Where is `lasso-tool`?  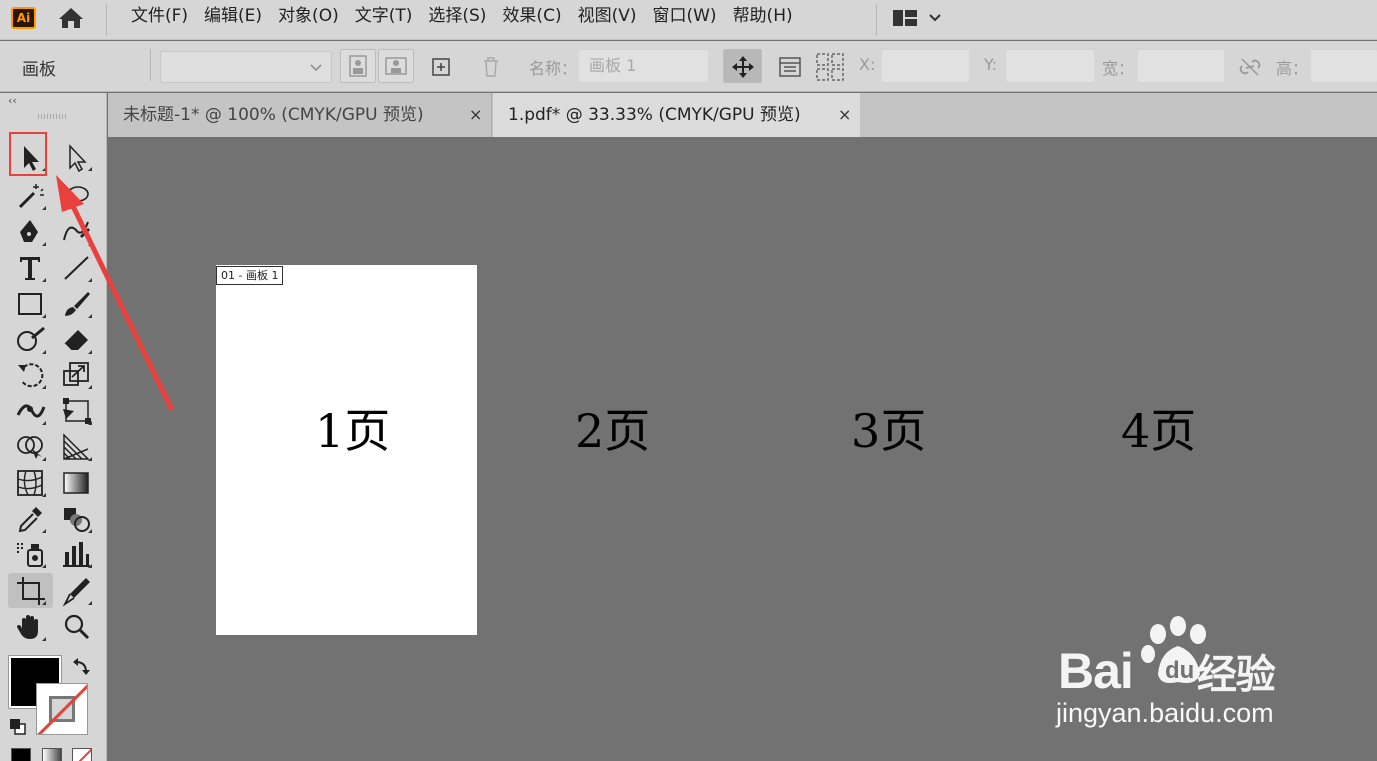 lasso-tool is located at coordinates (77, 196).